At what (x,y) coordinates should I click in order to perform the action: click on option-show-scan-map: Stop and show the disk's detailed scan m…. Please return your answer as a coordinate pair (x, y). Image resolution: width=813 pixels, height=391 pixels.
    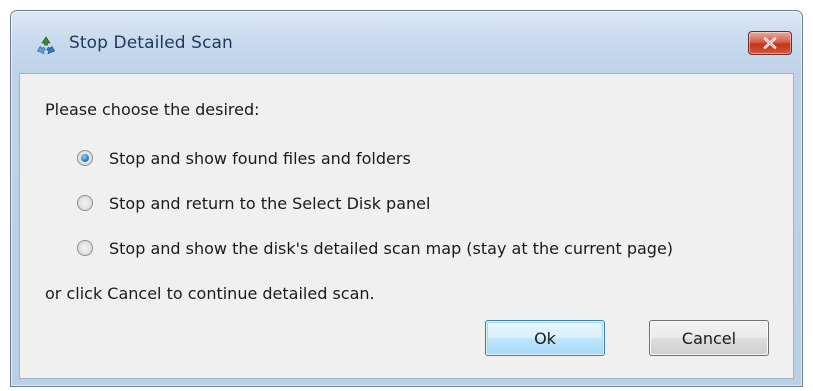
    Looking at the image, I should click on (375, 248).